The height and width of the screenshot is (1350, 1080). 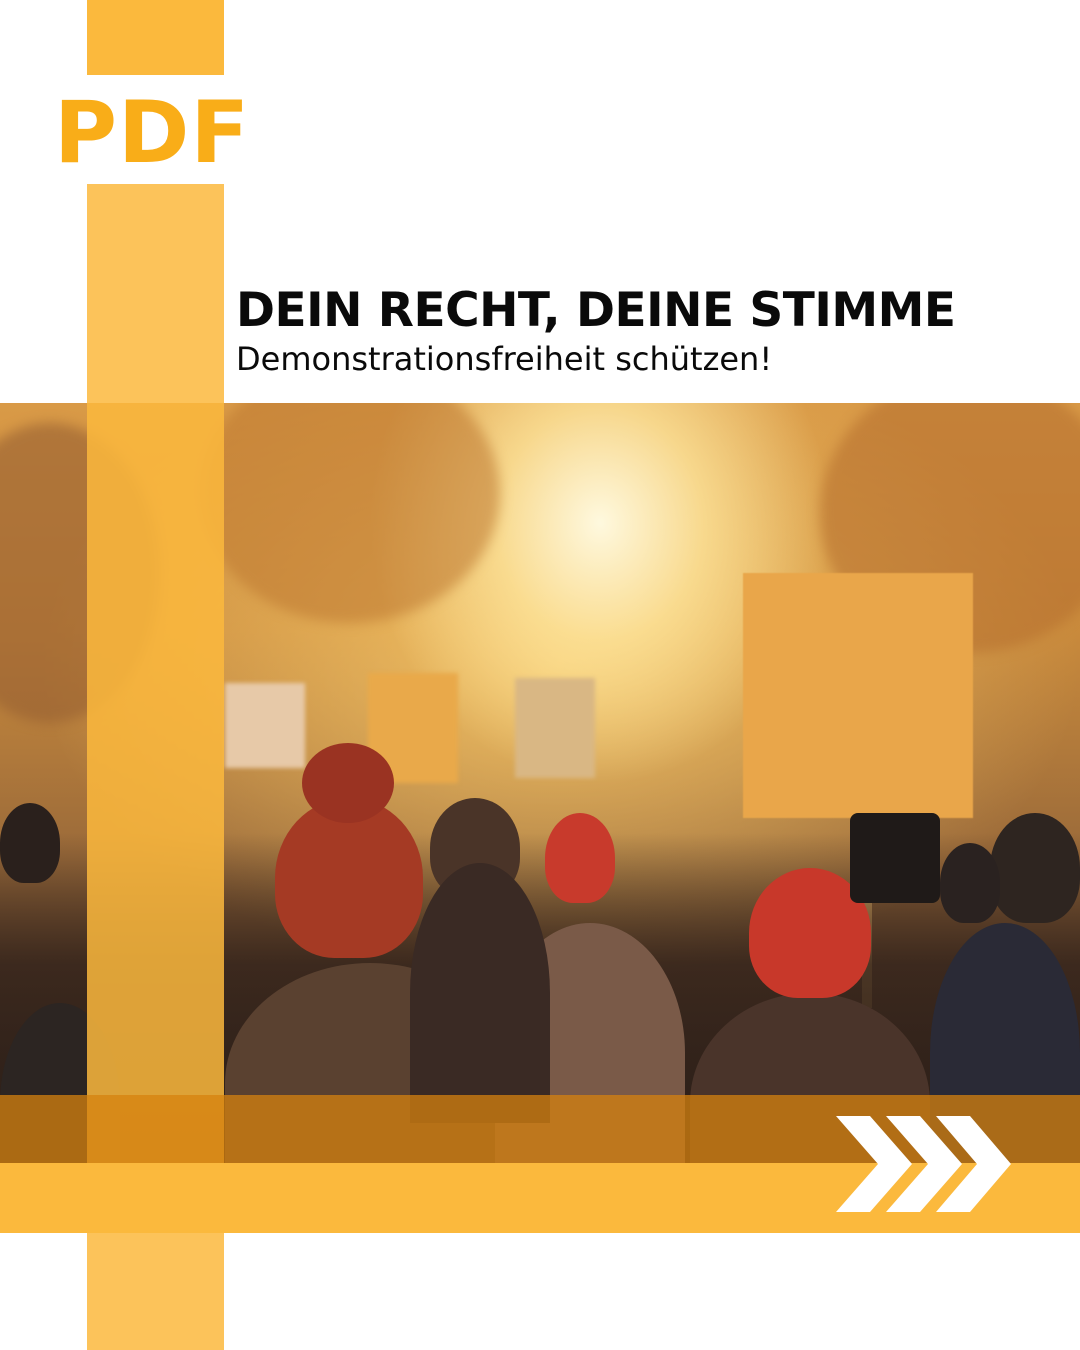 I want to click on page-subtitle: Demonstrationsfreiheit schützen!, so click(x=504, y=359).